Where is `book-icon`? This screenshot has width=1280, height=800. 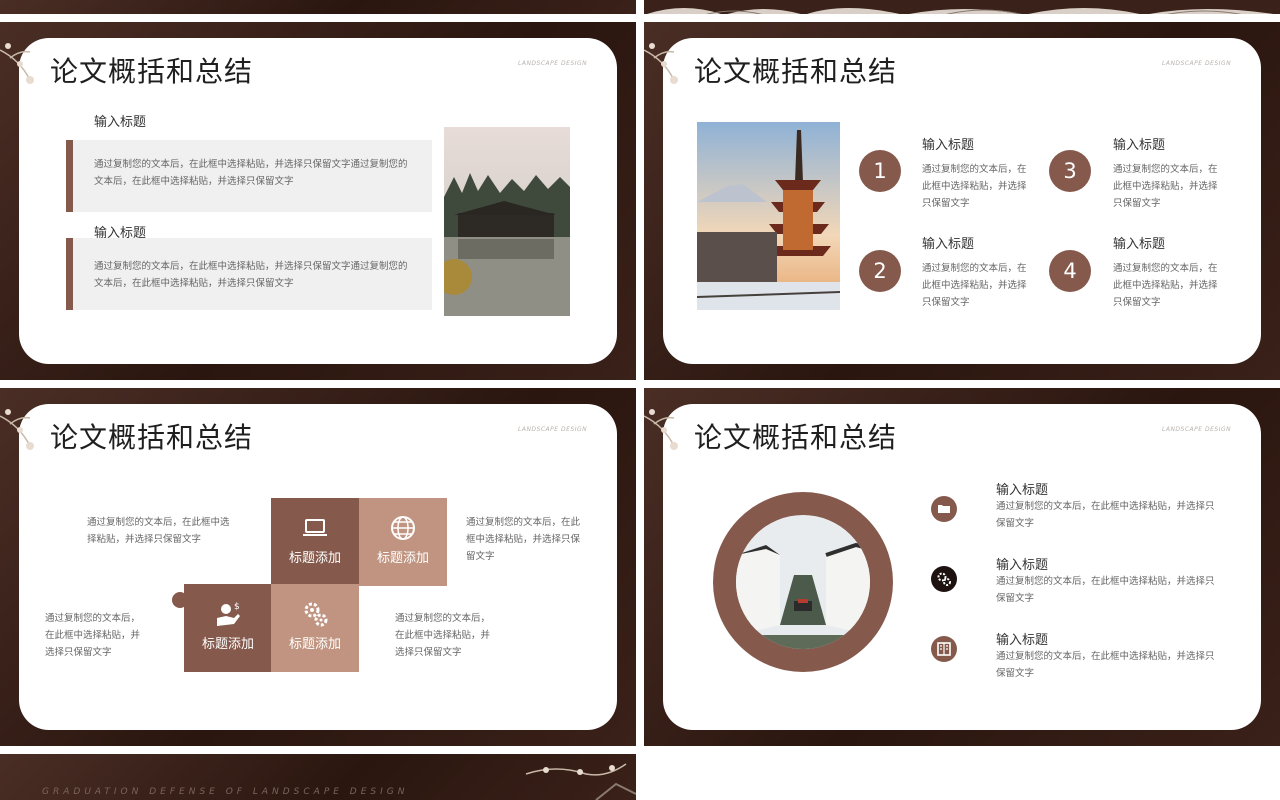 book-icon is located at coordinates (944, 649).